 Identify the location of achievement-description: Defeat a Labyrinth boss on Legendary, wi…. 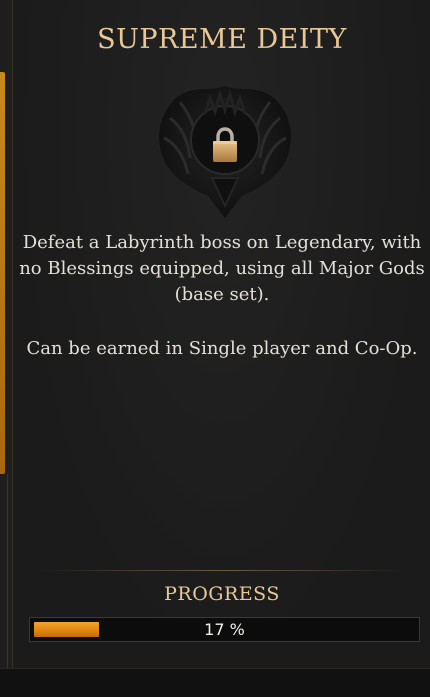
(222, 268).